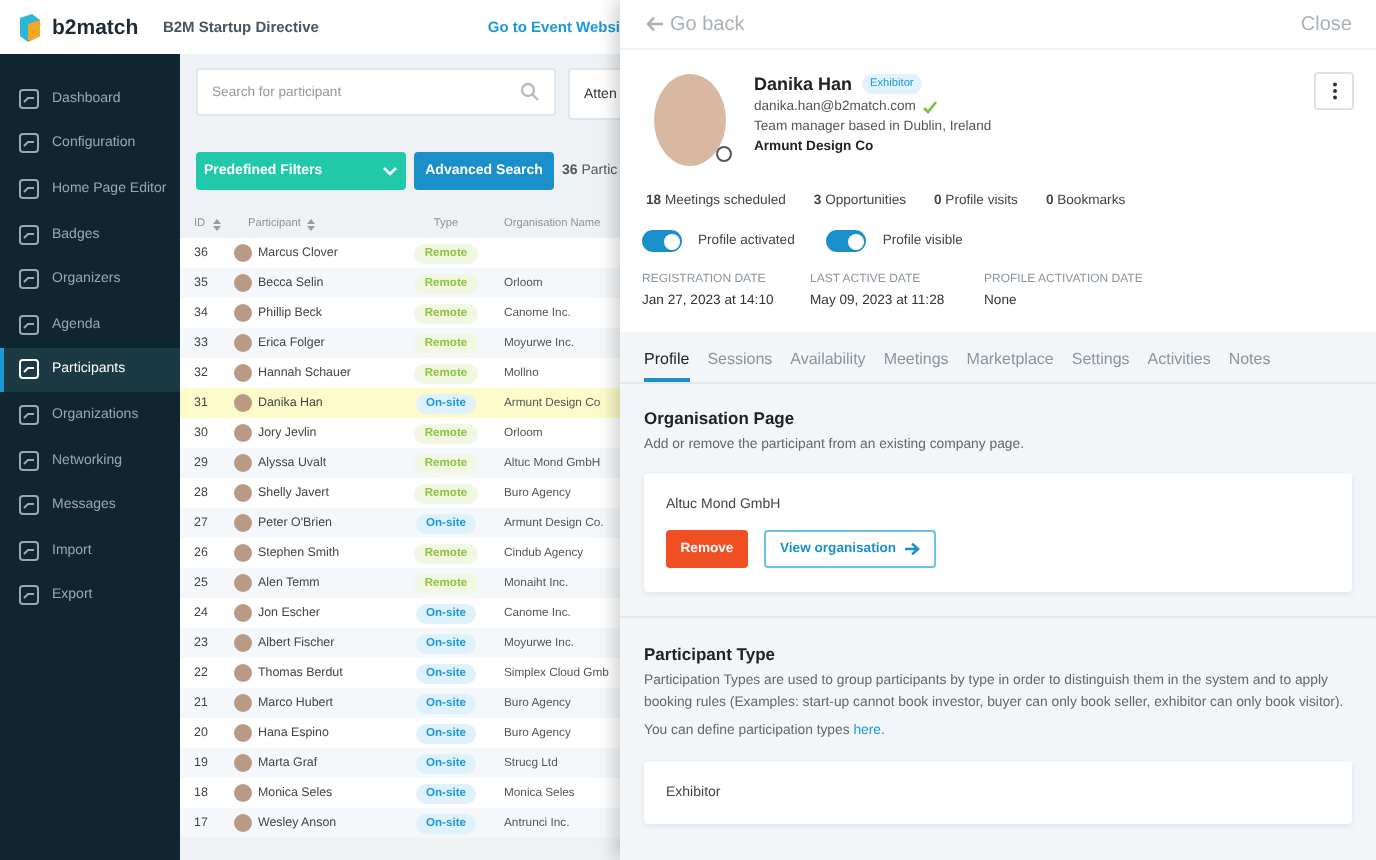  Describe the element at coordinates (720, 418) in the screenshot. I see `section-title: Organisation Page` at that location.